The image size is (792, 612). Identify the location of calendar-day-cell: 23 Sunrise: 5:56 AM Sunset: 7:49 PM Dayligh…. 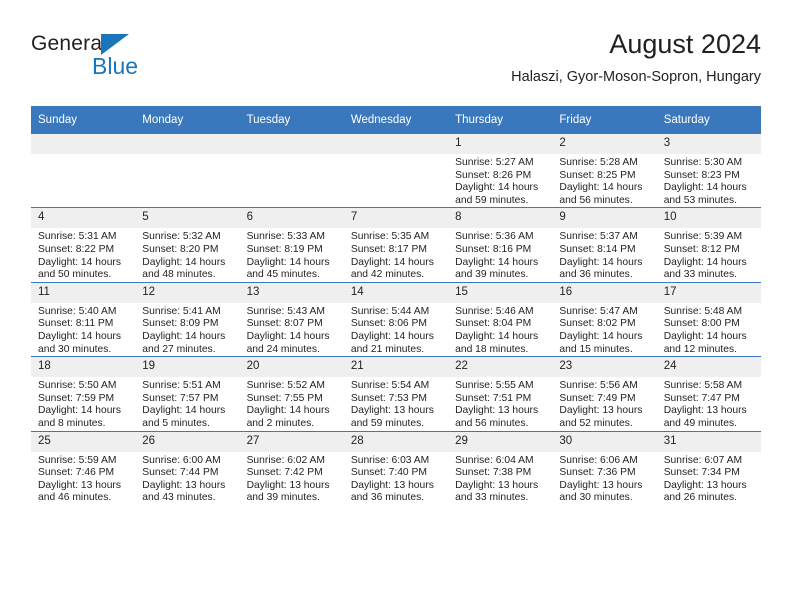
(604, 393).